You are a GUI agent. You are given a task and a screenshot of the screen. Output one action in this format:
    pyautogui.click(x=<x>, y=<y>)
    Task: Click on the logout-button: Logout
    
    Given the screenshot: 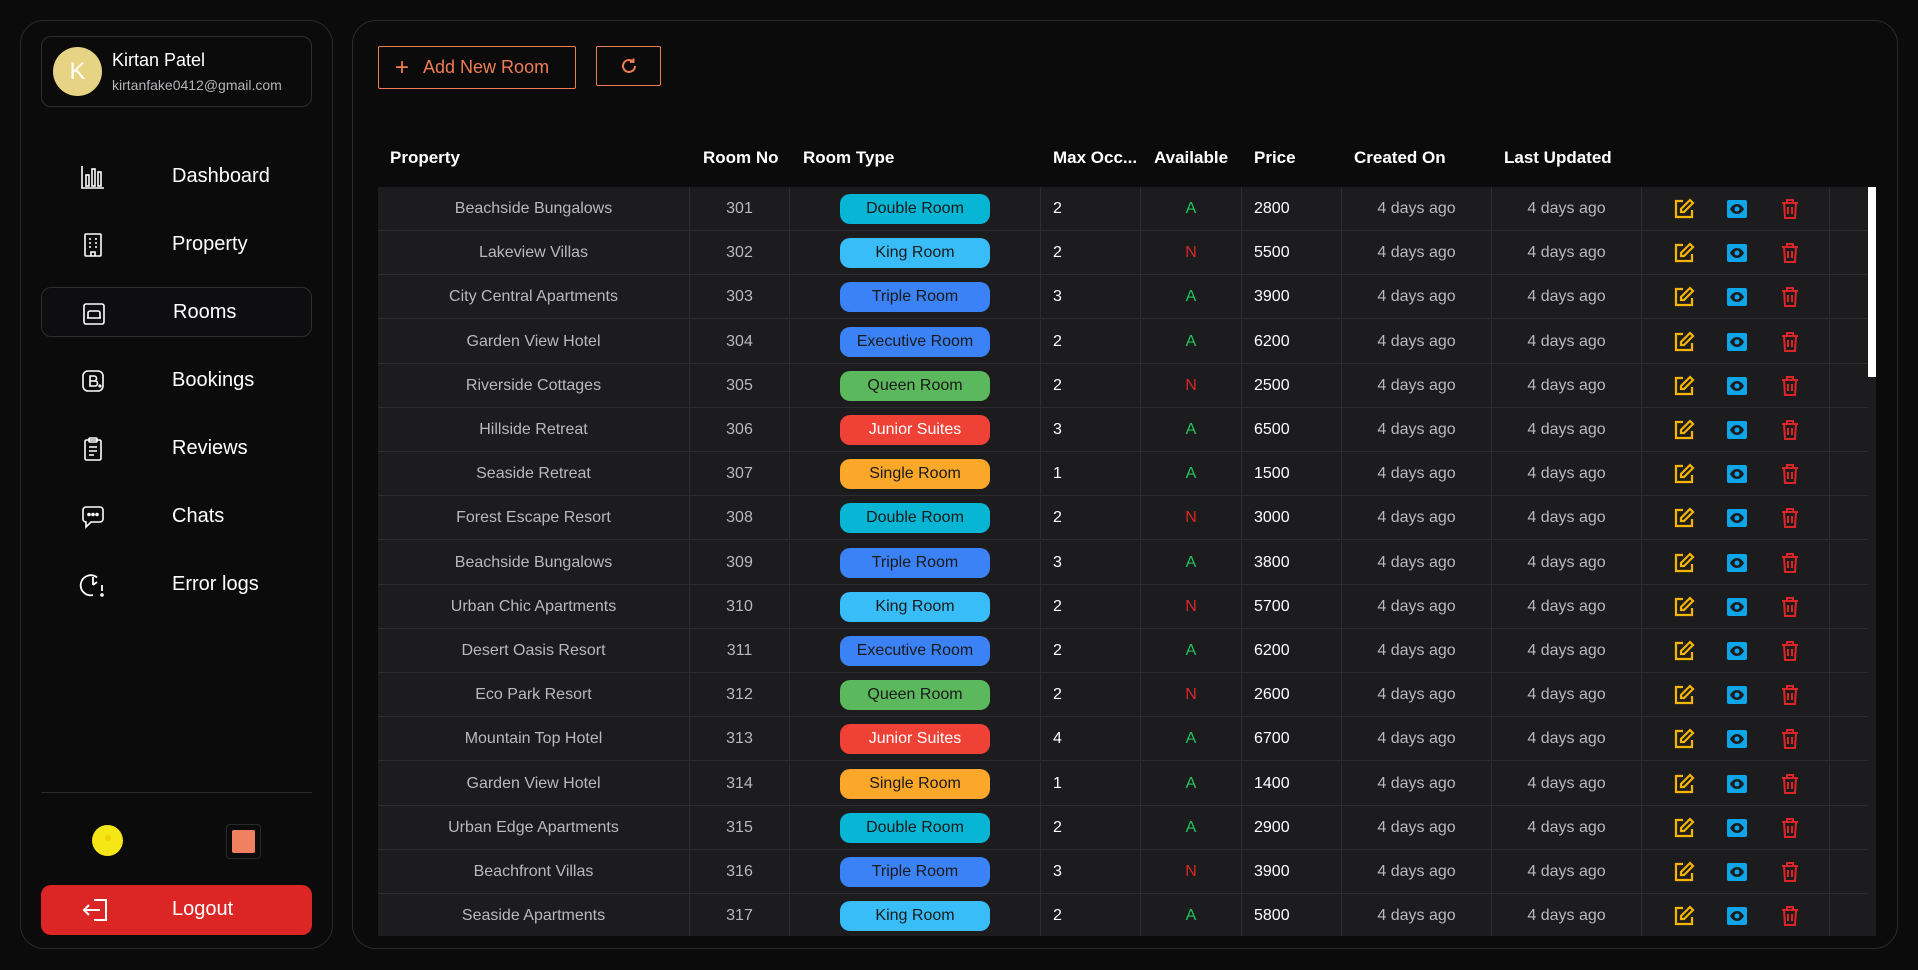 What is the action you would take?
    pyautogui.click(x=176, y=910)
    